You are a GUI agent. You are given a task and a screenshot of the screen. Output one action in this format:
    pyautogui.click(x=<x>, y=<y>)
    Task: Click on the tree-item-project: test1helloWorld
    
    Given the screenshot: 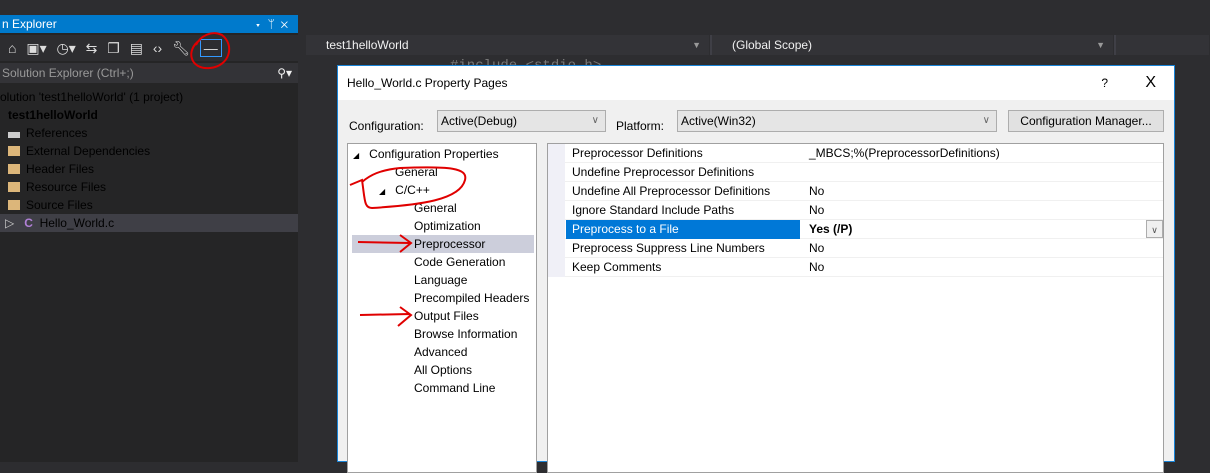 What is the action you would take?
    pyautogui.click(x=149, y=115)
    